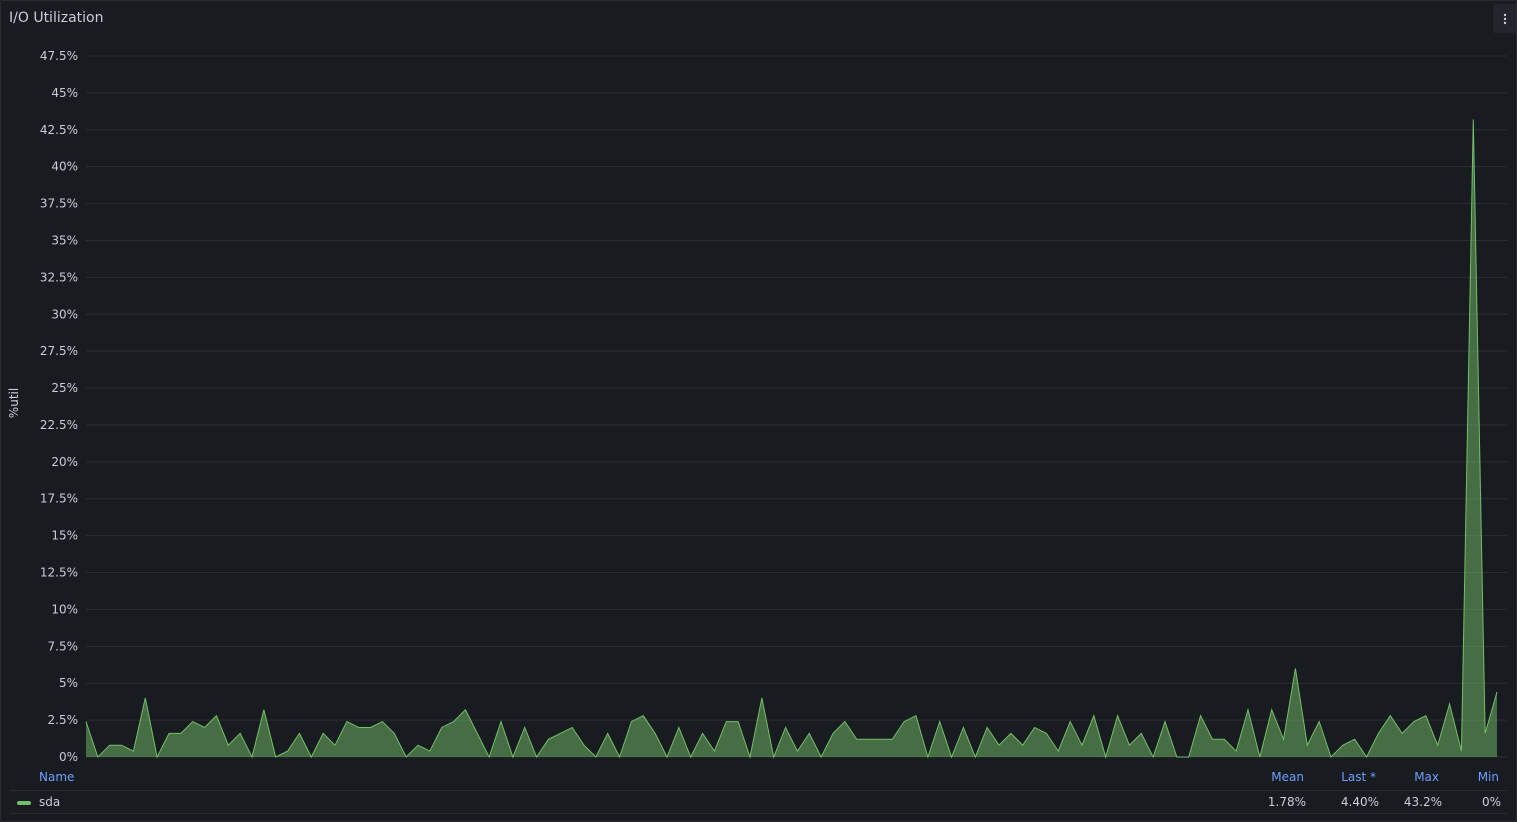  What do you see at coordinates (64, 93) in the screenshot?
I see `y-tick-label: 45%` at bounding box center [64, 93].